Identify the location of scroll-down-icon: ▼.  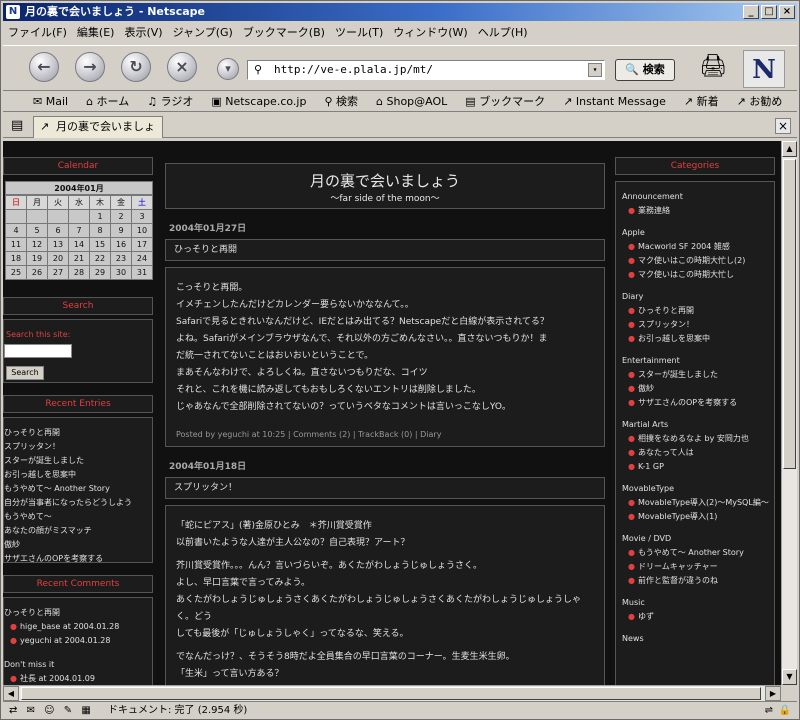
(789, 677).